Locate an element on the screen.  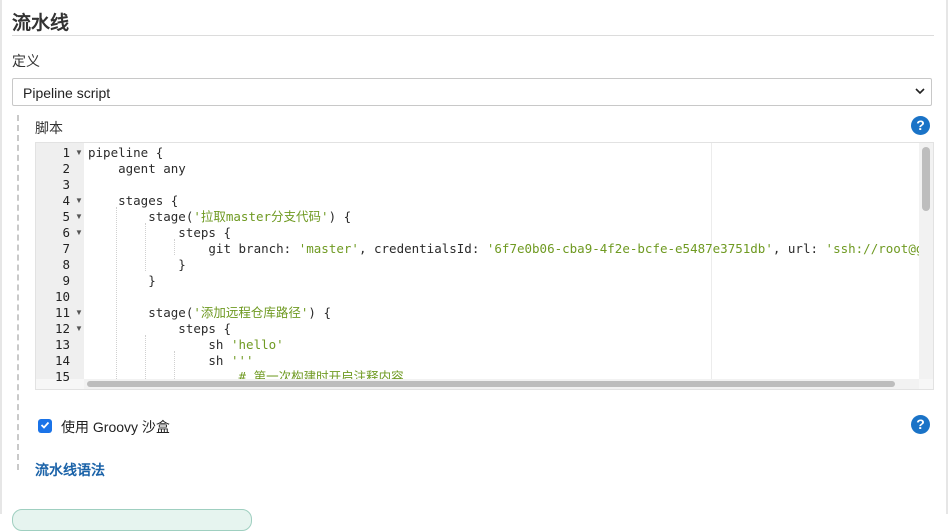
code-line: pipeline { is located at coordinates (125, 153).